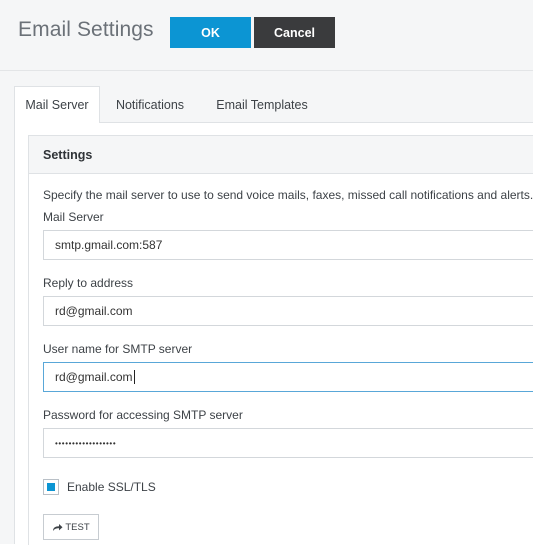  What do you see at coordinates (73, 217) in the screenshot?
I see `mail-server-label: Mail Server` at bounding box center [73, 217].